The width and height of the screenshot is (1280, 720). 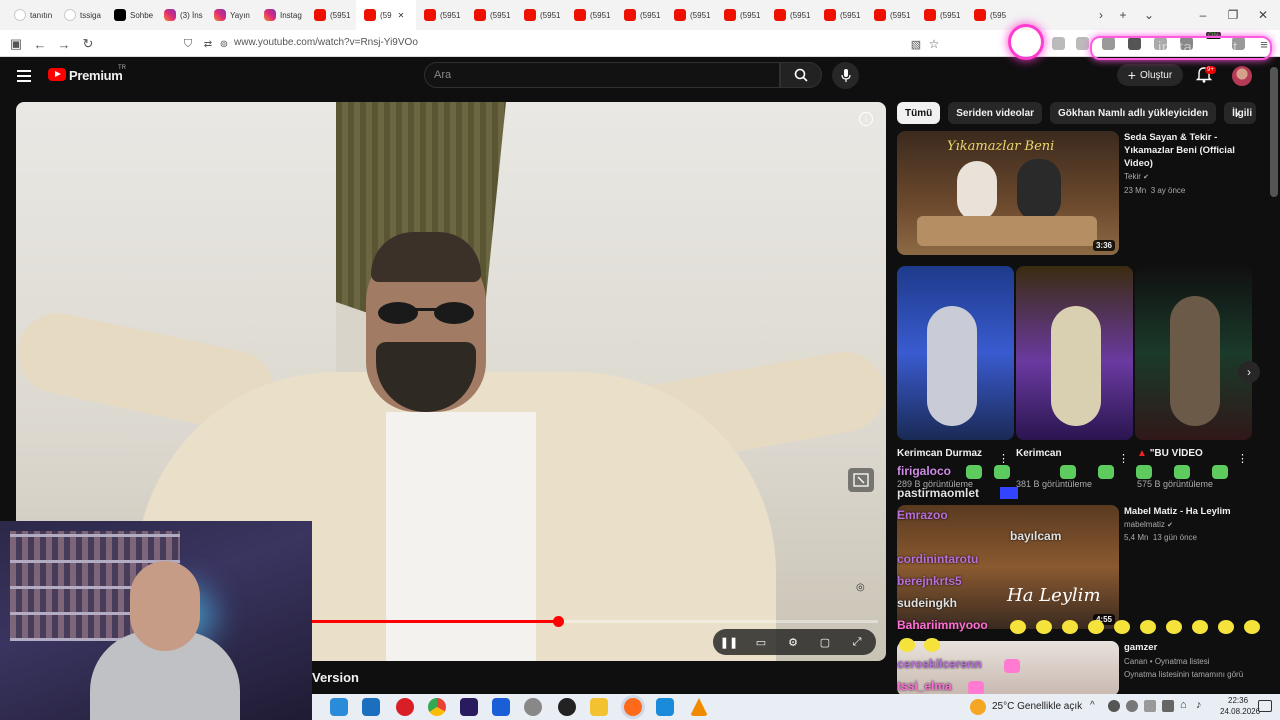 What do you see at coordinates (1066, 453) in the screenshot?
I see `short-title: Kerimcan` at bounding box center [1066, 453].